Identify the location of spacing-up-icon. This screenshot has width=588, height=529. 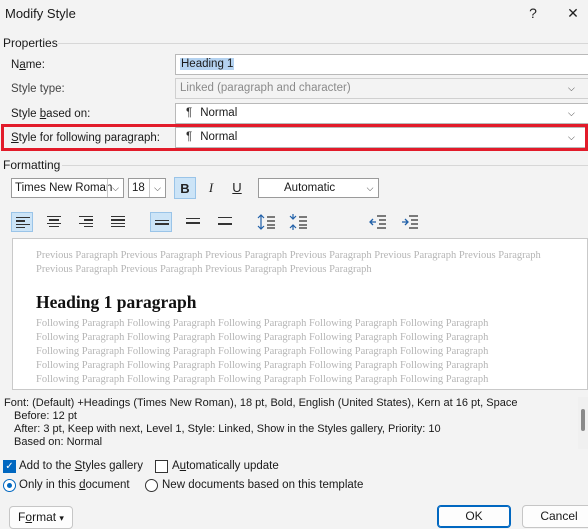
(266, 222).